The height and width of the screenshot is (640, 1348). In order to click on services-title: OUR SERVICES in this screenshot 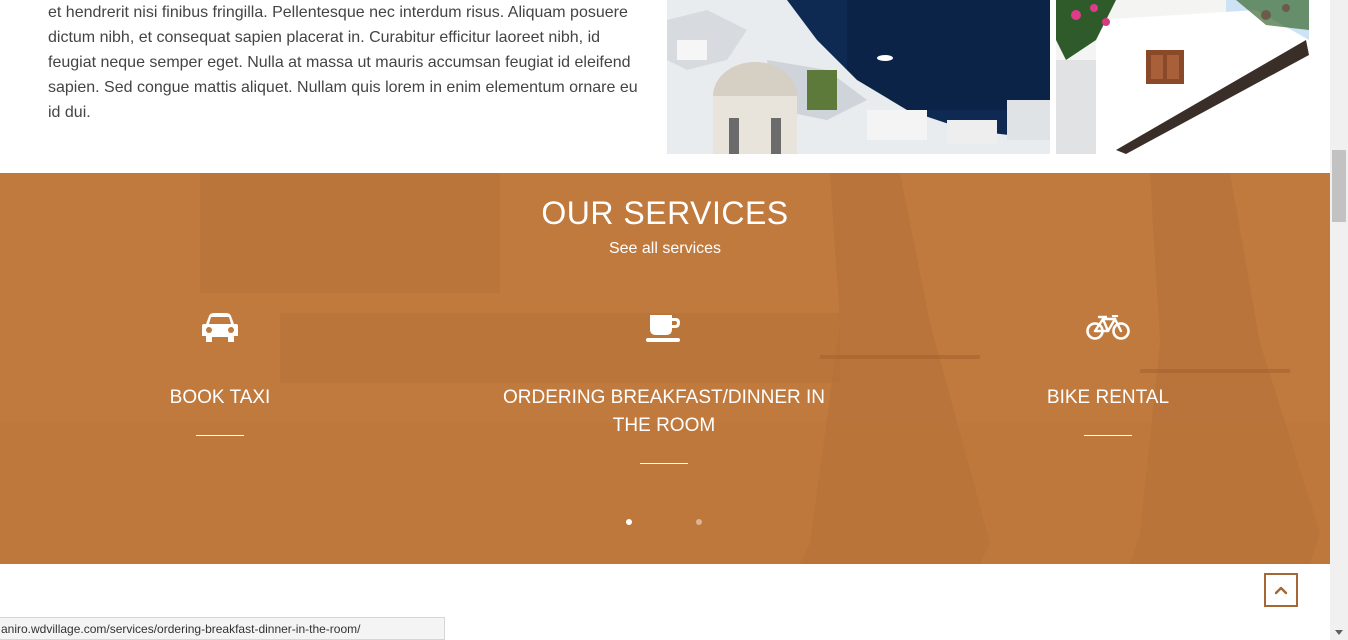, I will do `click(665, 213)`.